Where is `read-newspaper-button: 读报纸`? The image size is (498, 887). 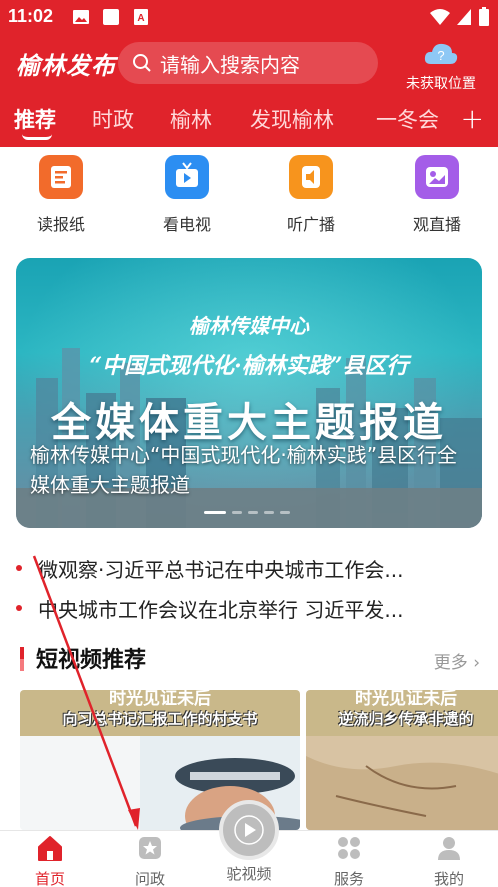
read-newspaper-button: 读报纸 is located at coordinates (61, 195).